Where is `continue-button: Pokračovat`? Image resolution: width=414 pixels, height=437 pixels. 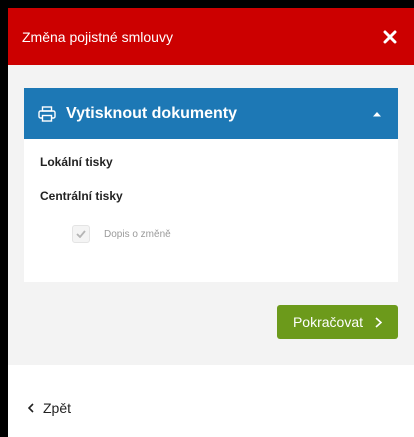 continue-button: Pokračovat is located at coordinates (337, 322).